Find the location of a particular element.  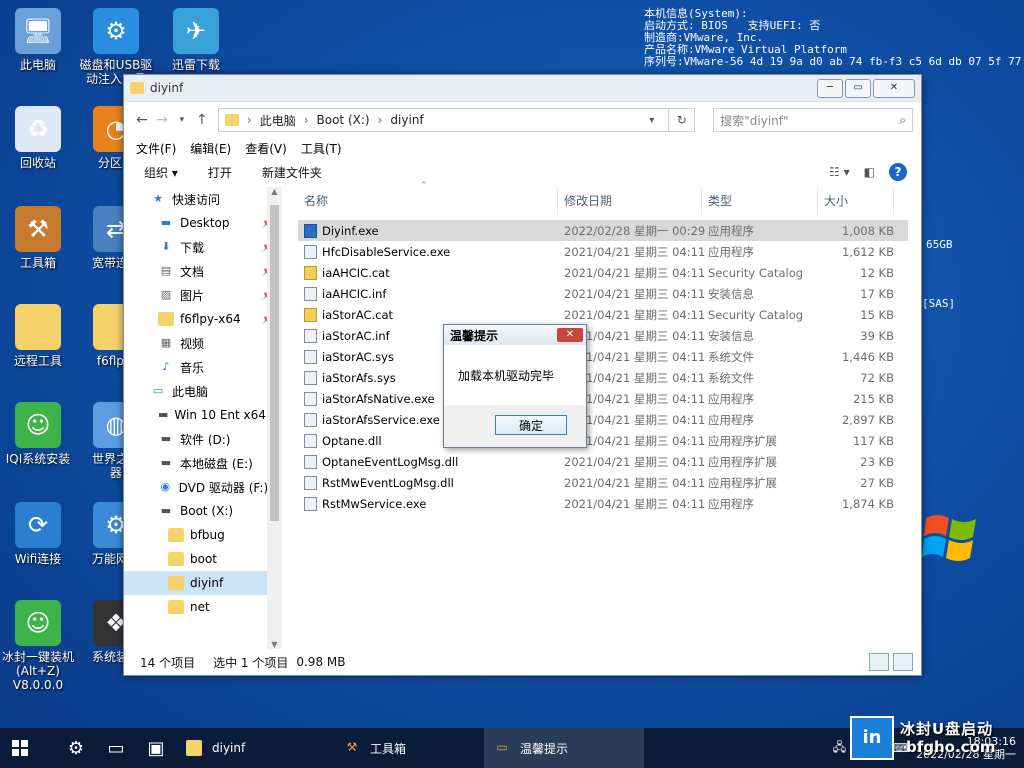

breadcrumb-diyinf: diyinf is located at coordinates (406, 120).